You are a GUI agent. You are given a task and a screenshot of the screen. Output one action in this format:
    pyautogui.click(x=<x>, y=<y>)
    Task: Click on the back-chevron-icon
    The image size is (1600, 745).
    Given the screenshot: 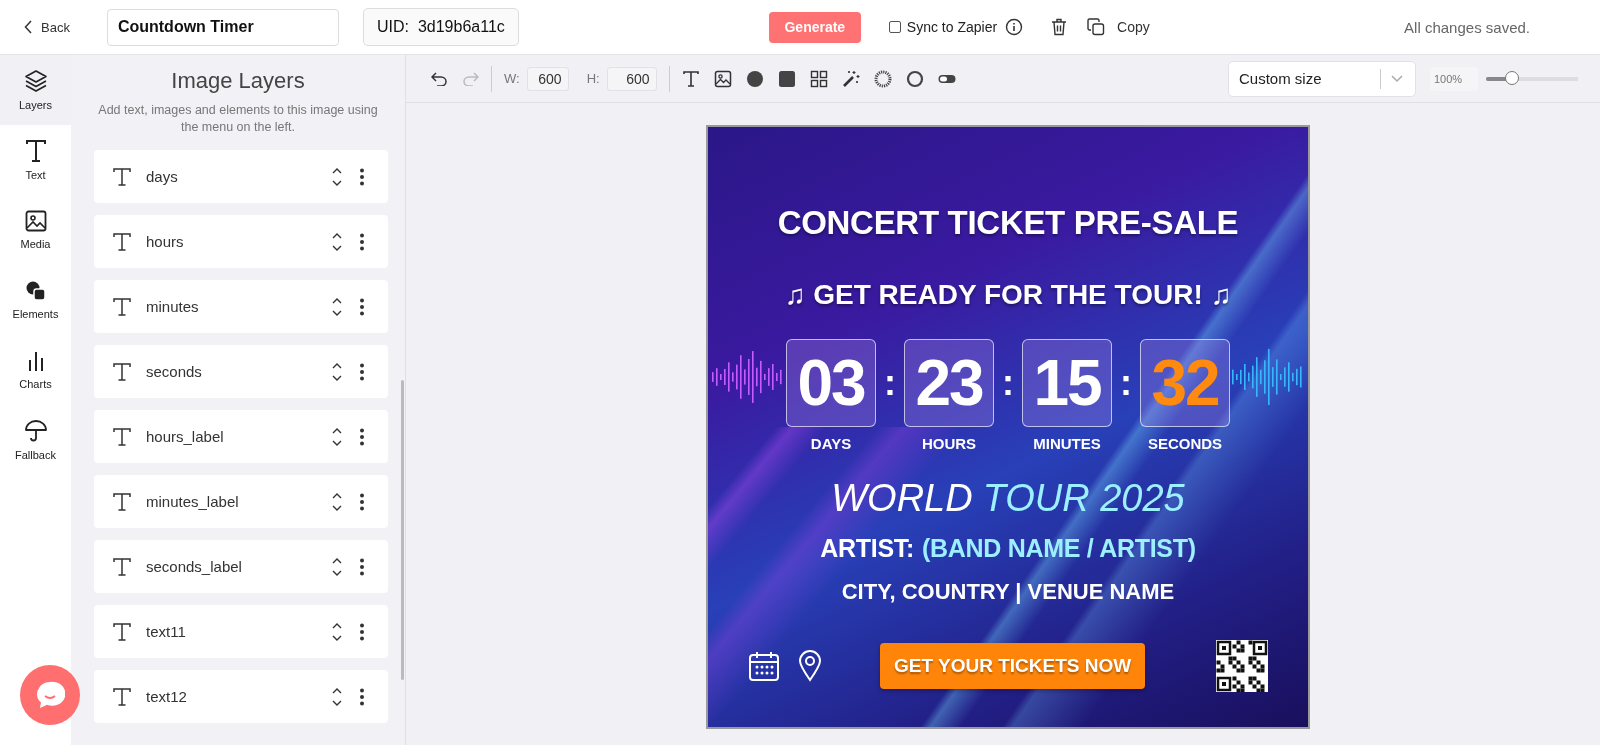 What is the action you would take?
    pyautogui.click(x=28, y=27)
    